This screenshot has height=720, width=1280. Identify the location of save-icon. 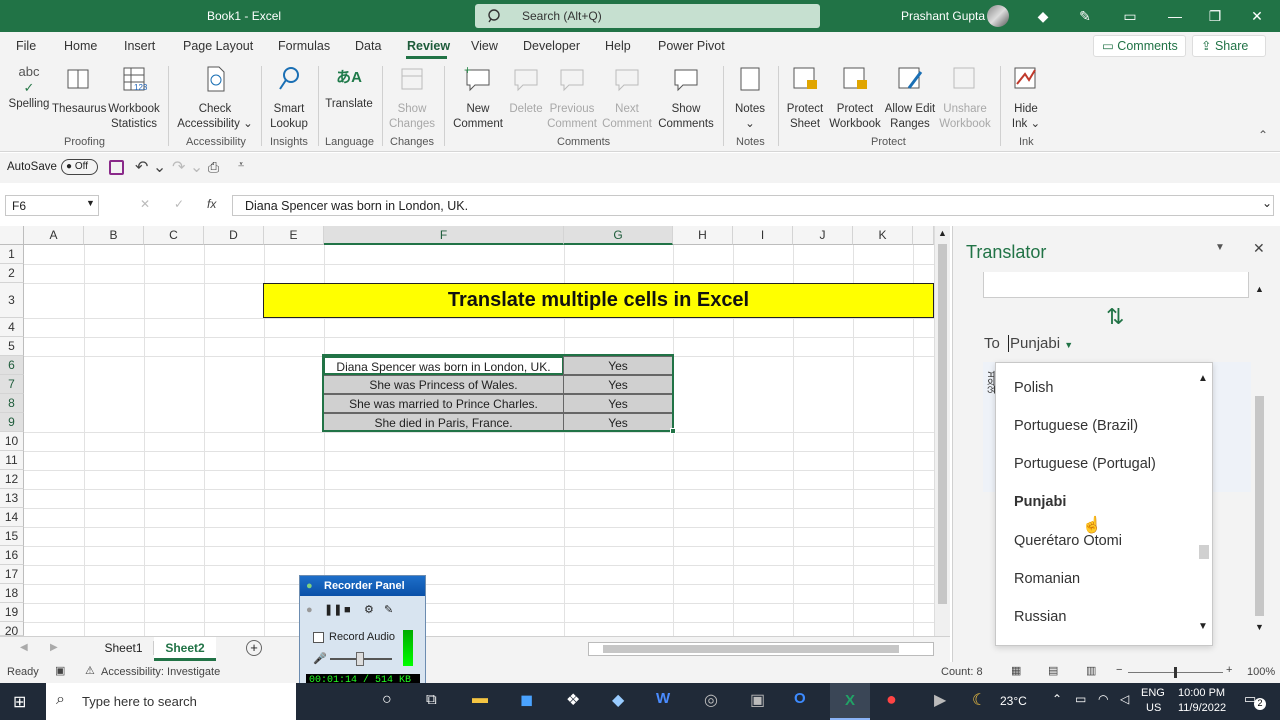
(116, 167).